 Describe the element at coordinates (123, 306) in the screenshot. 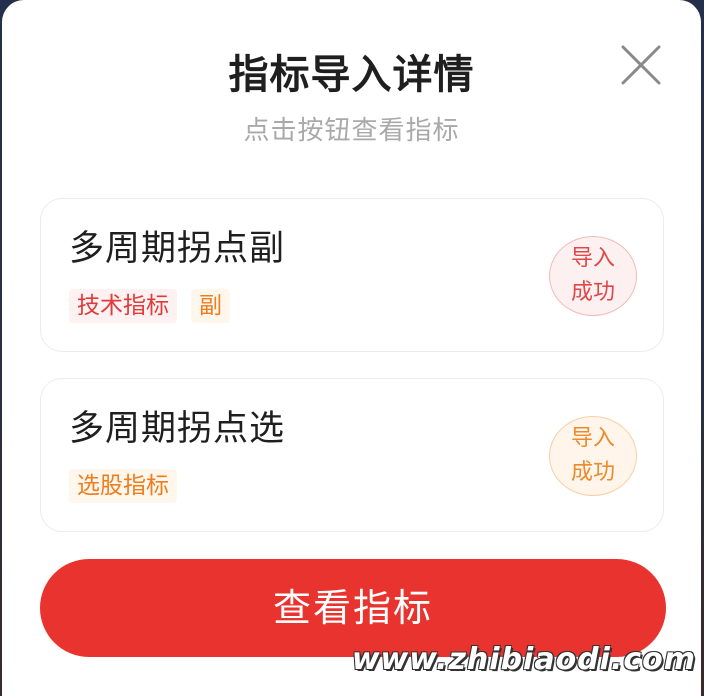

I see `tag-type: 技术指标` at that location.